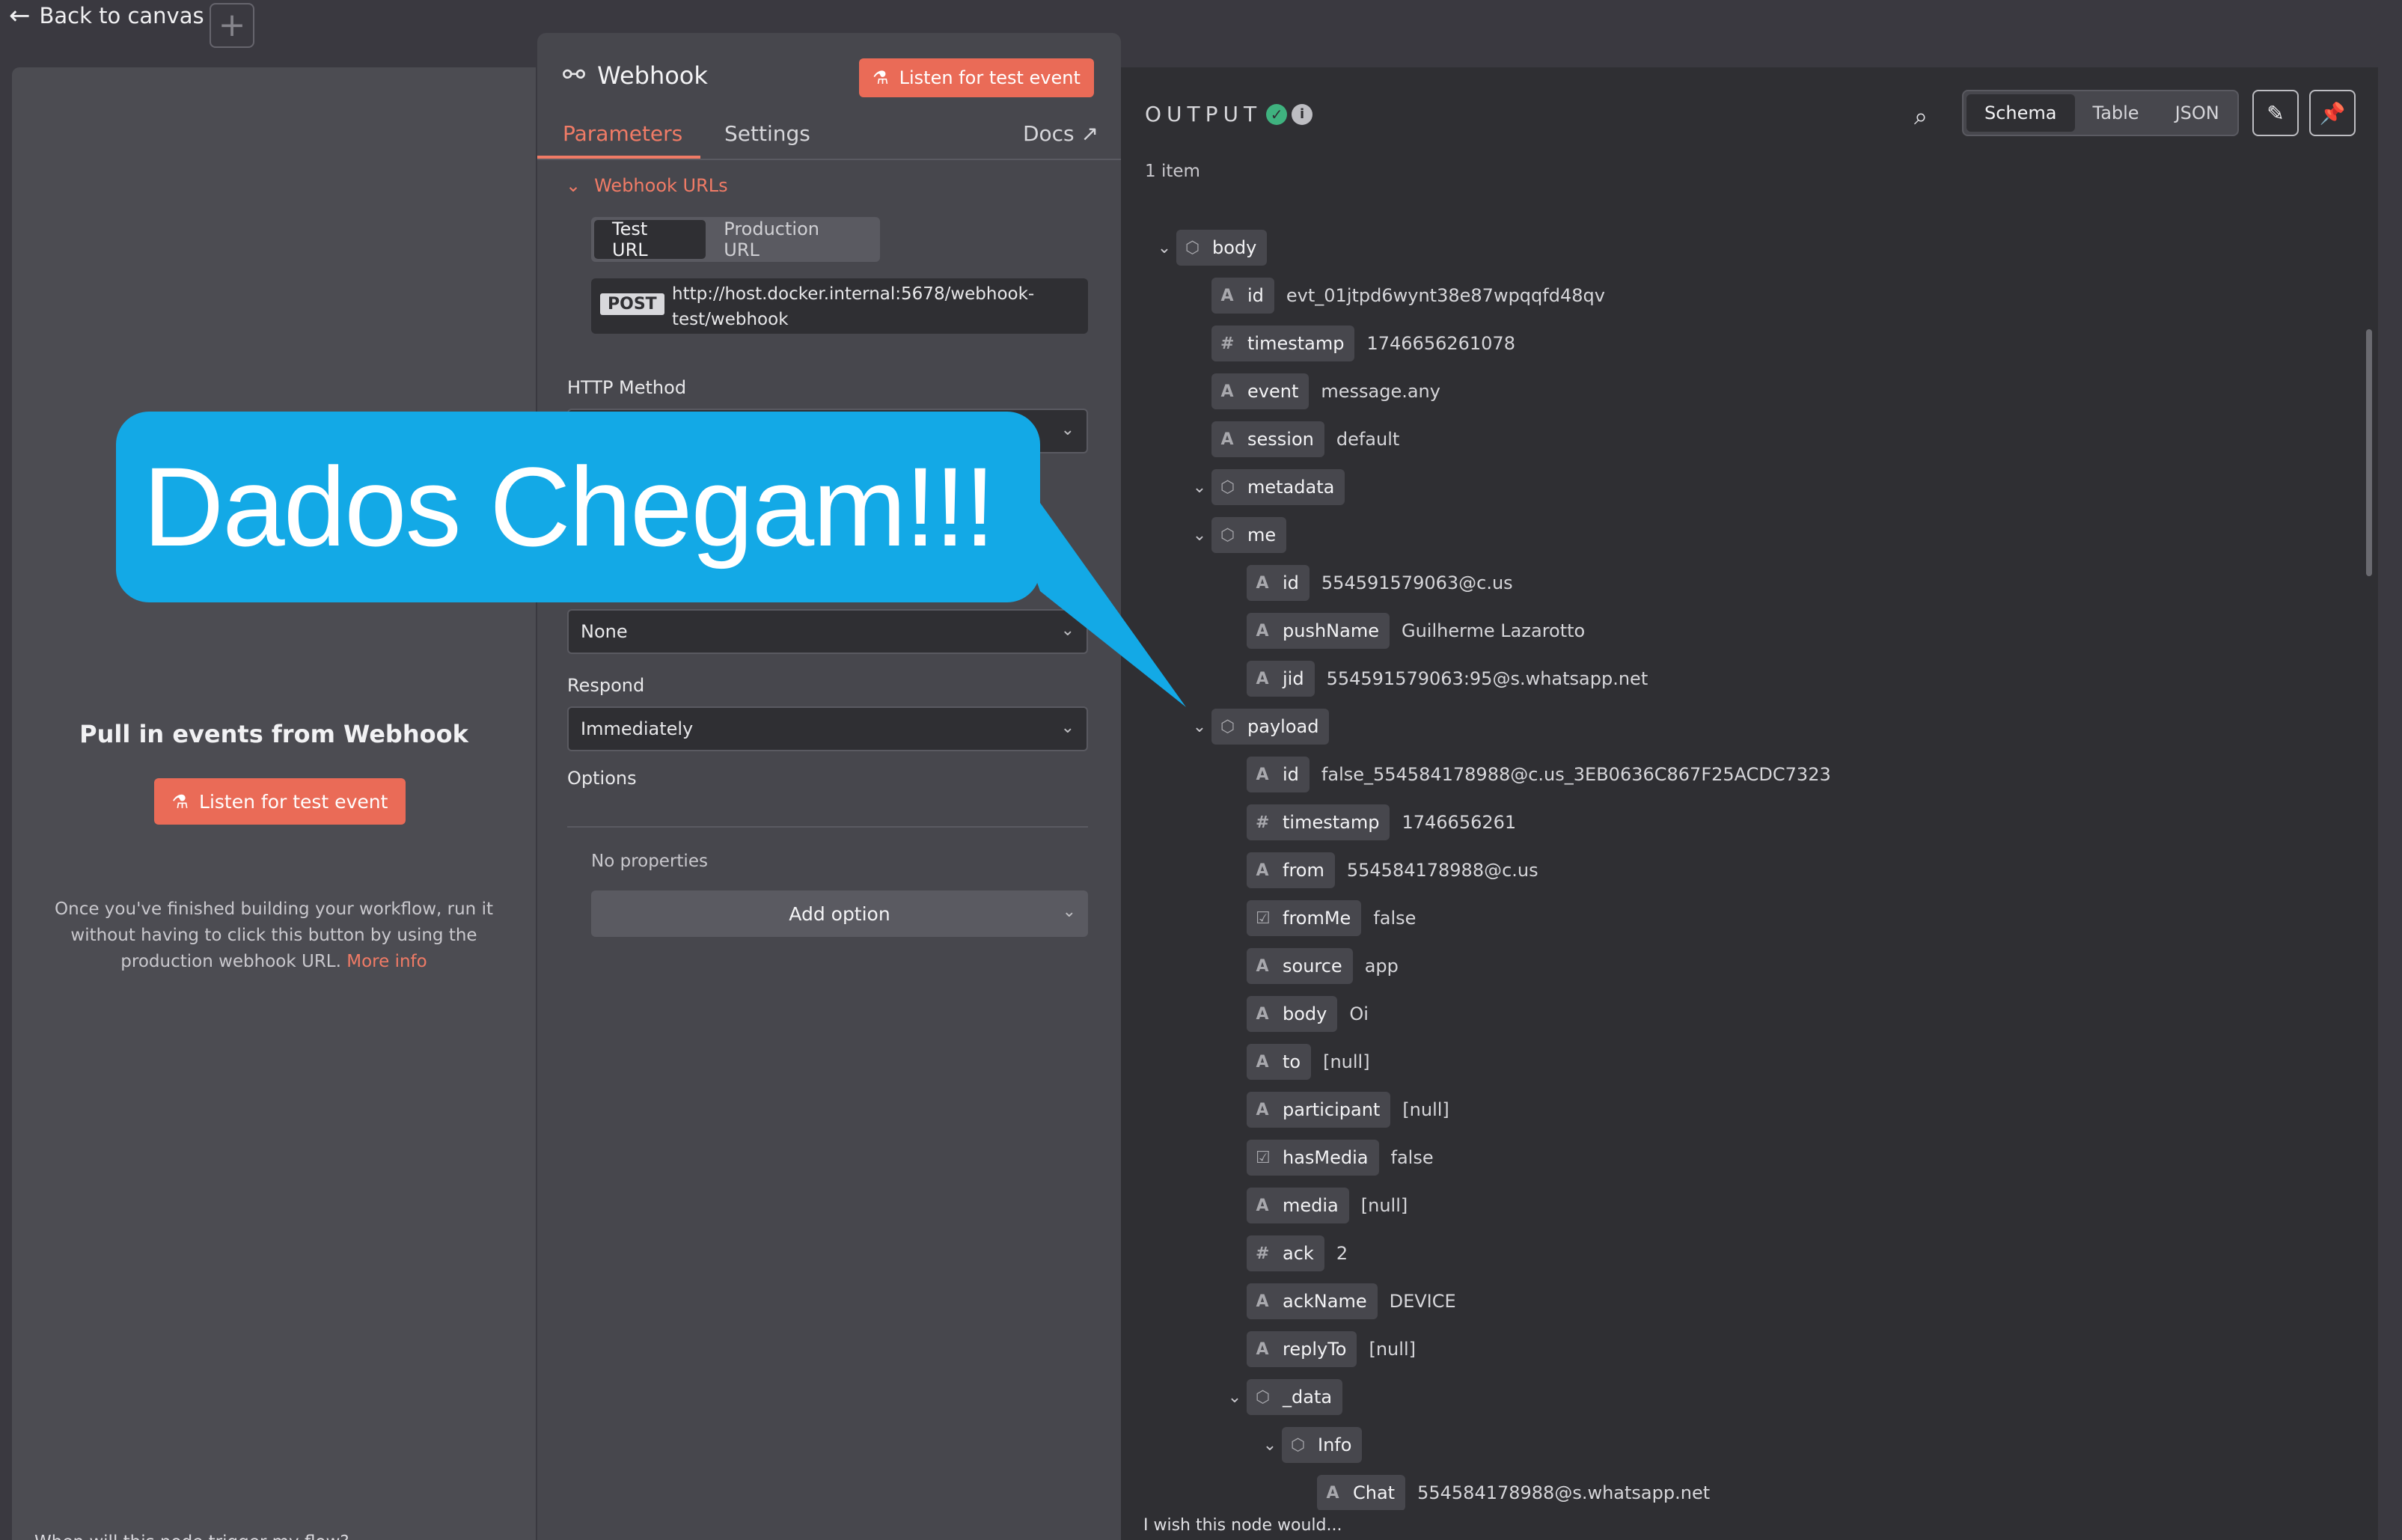 Image resolution: width=2402 pixels, height=1540 pixels. I want to click on schema-row: # timestamp 1746656261, so click(1369, 823).